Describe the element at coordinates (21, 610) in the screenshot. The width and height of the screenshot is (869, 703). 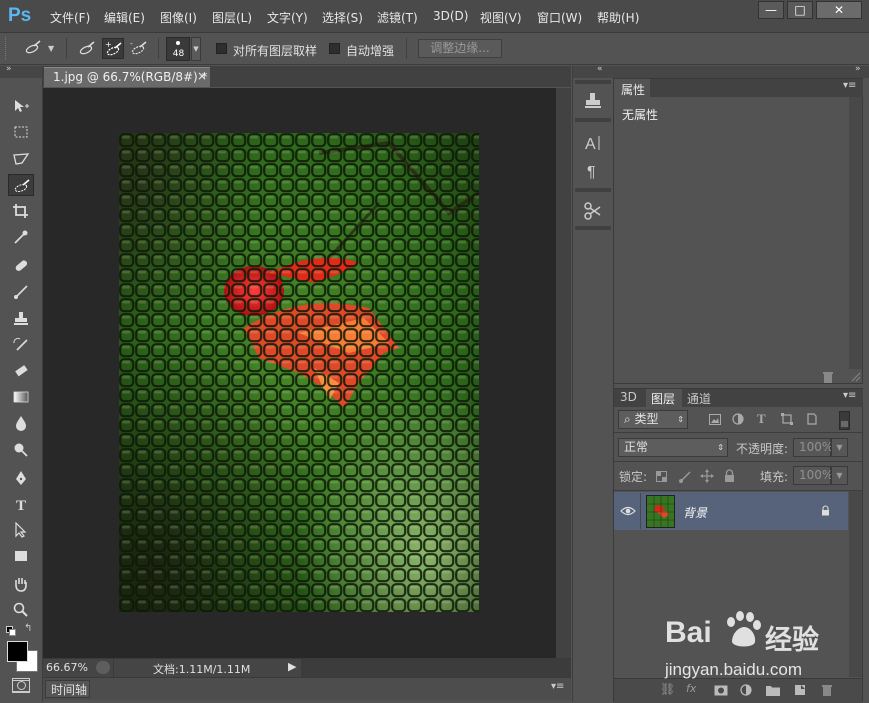
I see `zoom-tool` at that location.